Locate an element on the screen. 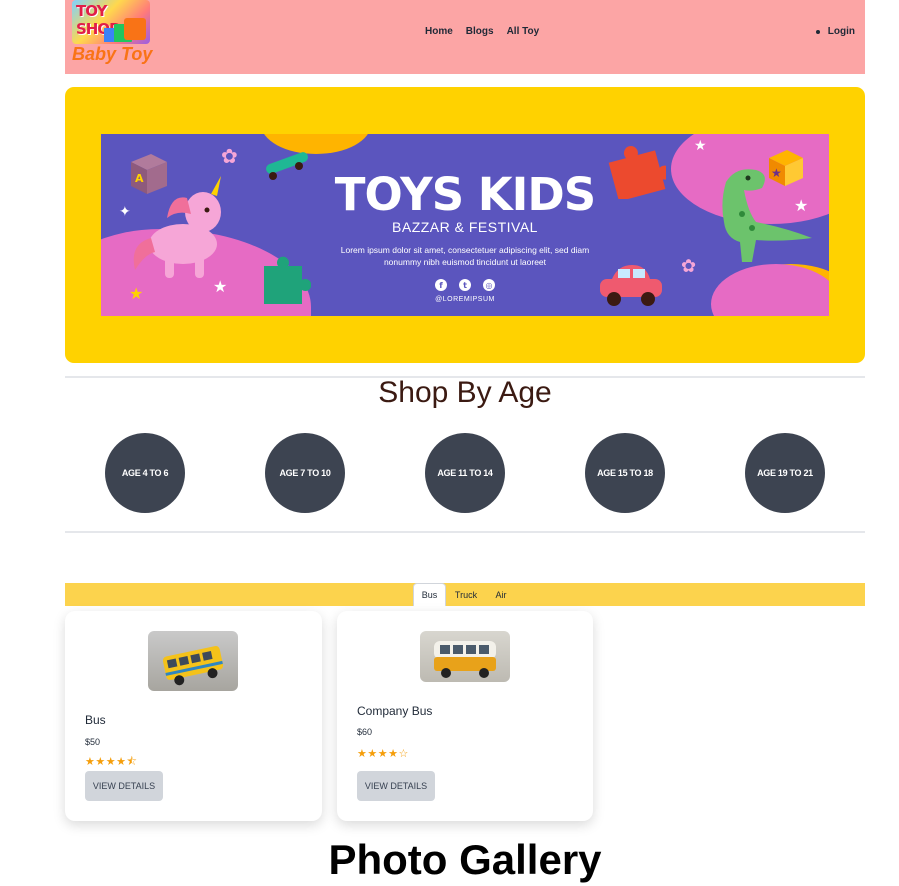 This screenshot has height=886, width=899. nav-link-blogs: Blogs is located at coordinates (480, 31).